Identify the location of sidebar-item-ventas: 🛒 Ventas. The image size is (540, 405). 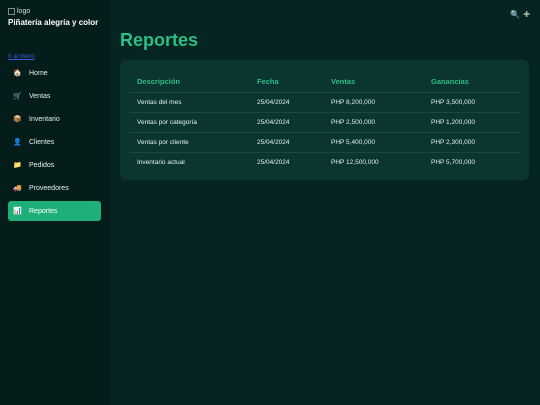
(54, 96).